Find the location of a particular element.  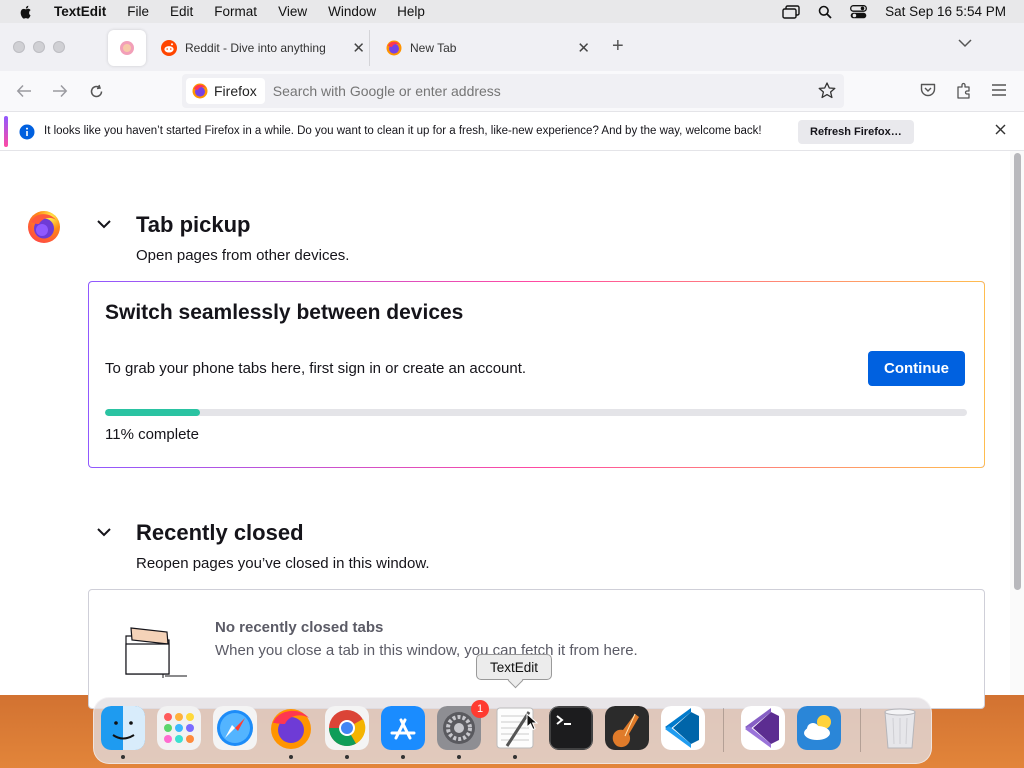

dock-system-settings: 1 is located at coordinates (463, 729).